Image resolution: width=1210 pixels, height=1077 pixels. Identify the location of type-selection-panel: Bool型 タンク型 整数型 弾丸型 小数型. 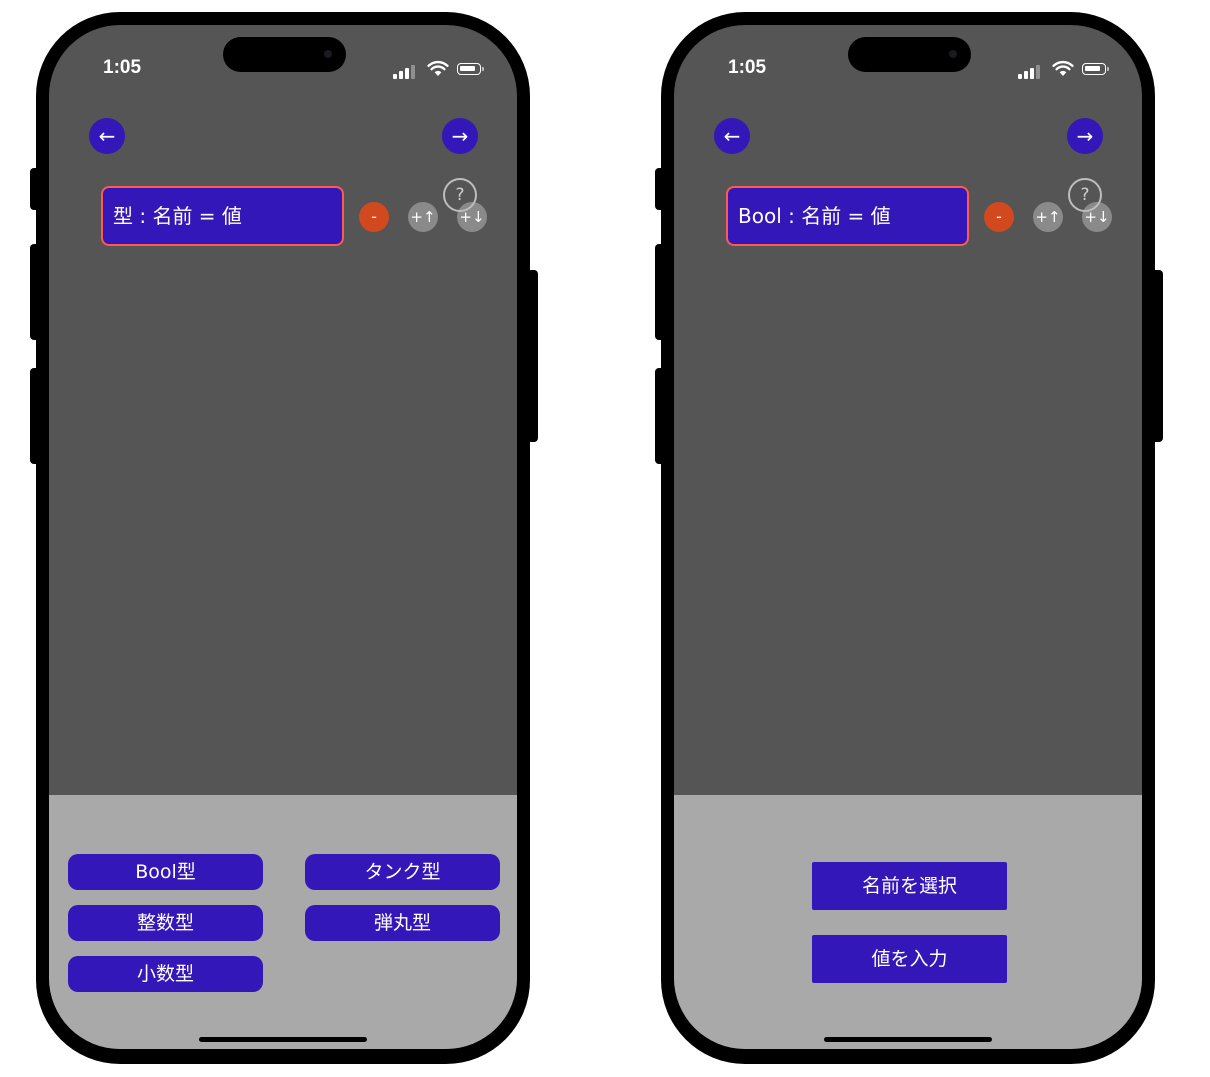
(283, 922).